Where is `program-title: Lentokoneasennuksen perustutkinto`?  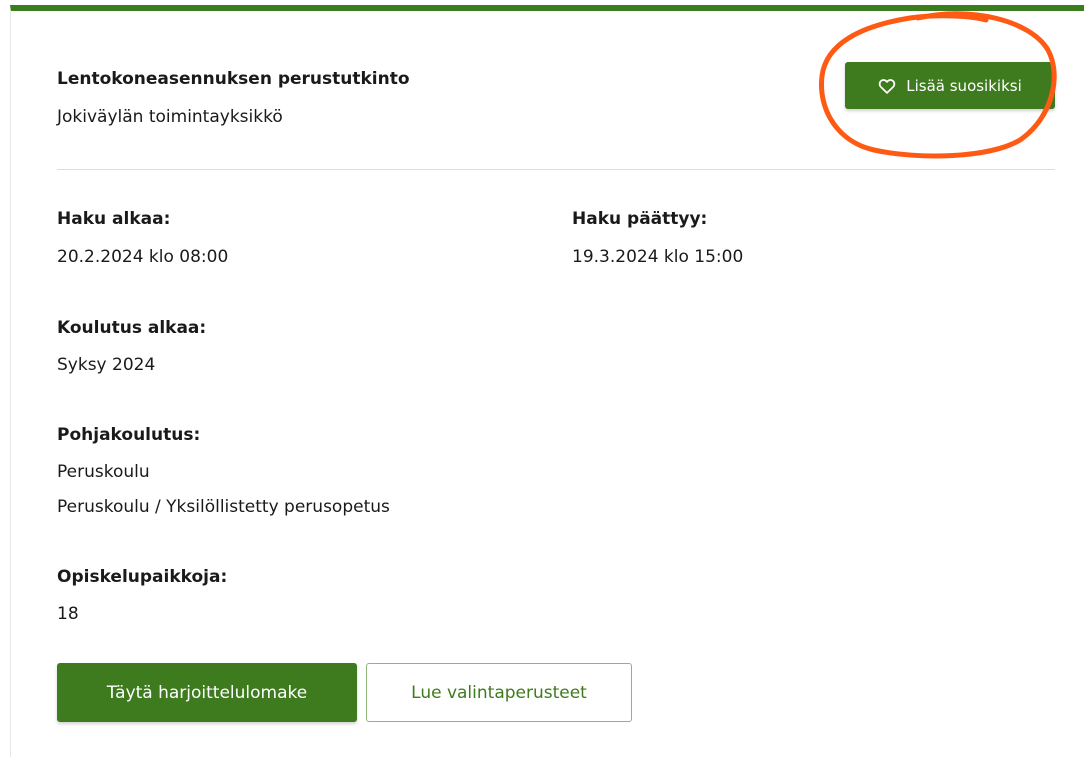 program-title: Lentokoneasennuksen perustutkinto is located at coordinates (233, 79).